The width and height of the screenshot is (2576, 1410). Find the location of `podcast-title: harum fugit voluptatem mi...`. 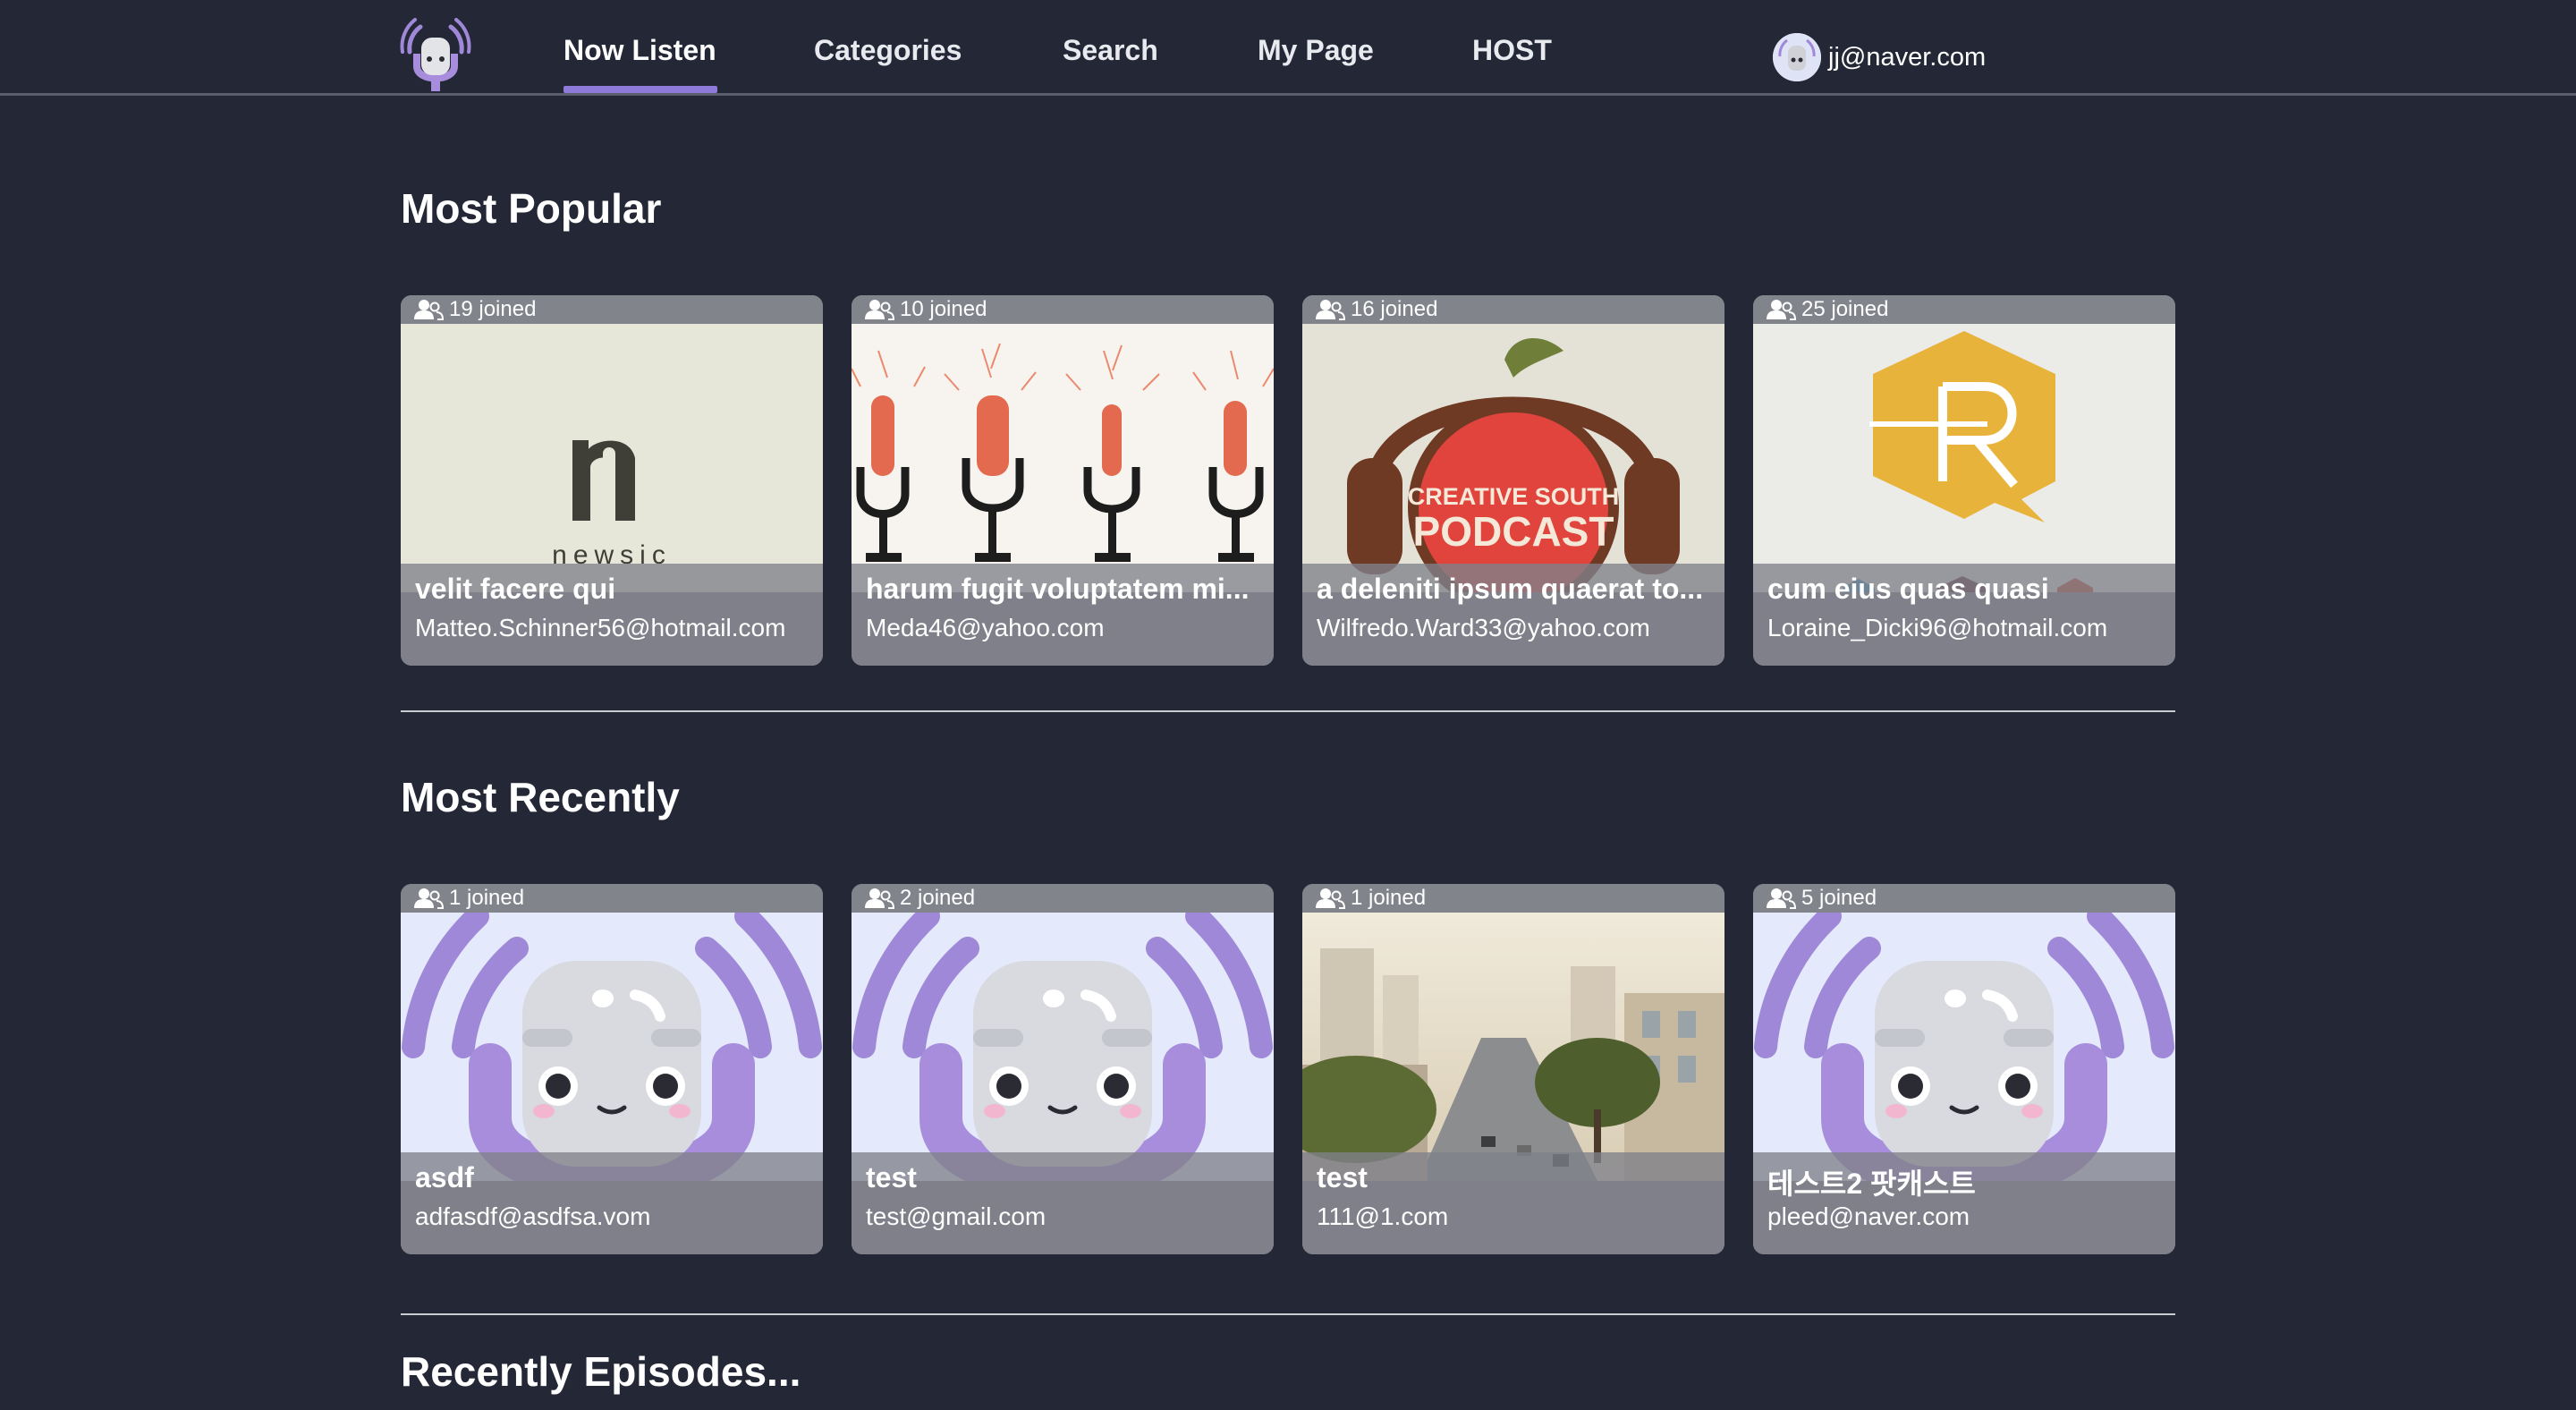

podcast-title: harum fugit voluptatem mi... is located at coordinates (1058, 589).